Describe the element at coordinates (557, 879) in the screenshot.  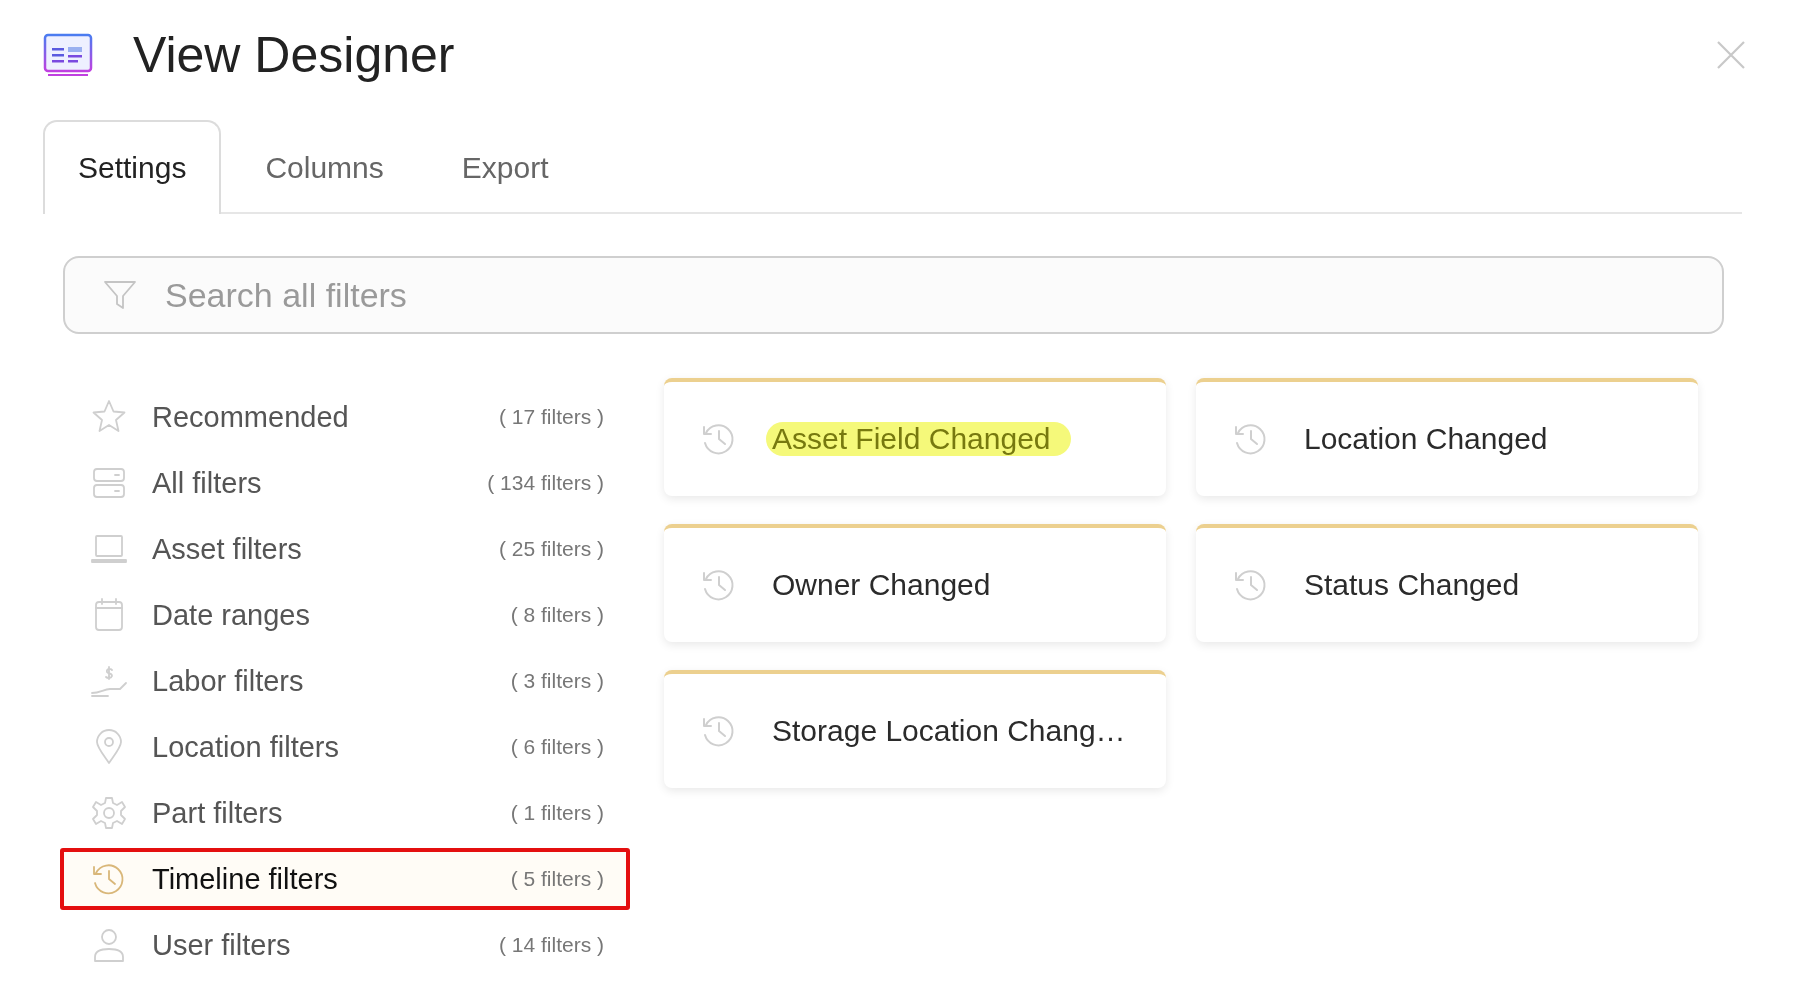
I see `filter-count: ( 5 filters )` at that location.